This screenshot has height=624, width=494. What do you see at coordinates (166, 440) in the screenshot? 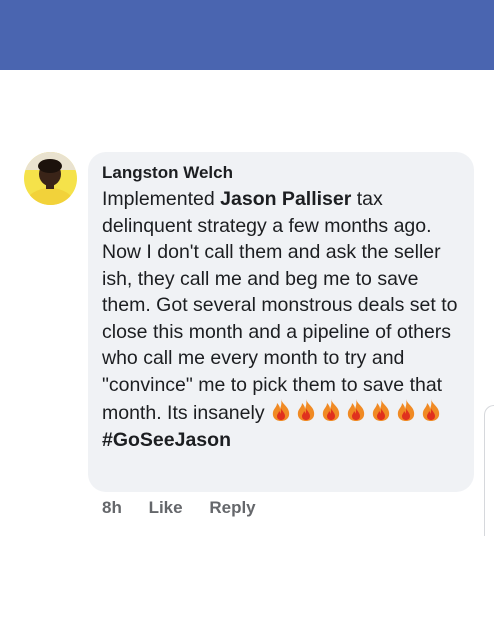
I see `hashtag-link: #GoSeeJason` at bounding box center [166, 440].